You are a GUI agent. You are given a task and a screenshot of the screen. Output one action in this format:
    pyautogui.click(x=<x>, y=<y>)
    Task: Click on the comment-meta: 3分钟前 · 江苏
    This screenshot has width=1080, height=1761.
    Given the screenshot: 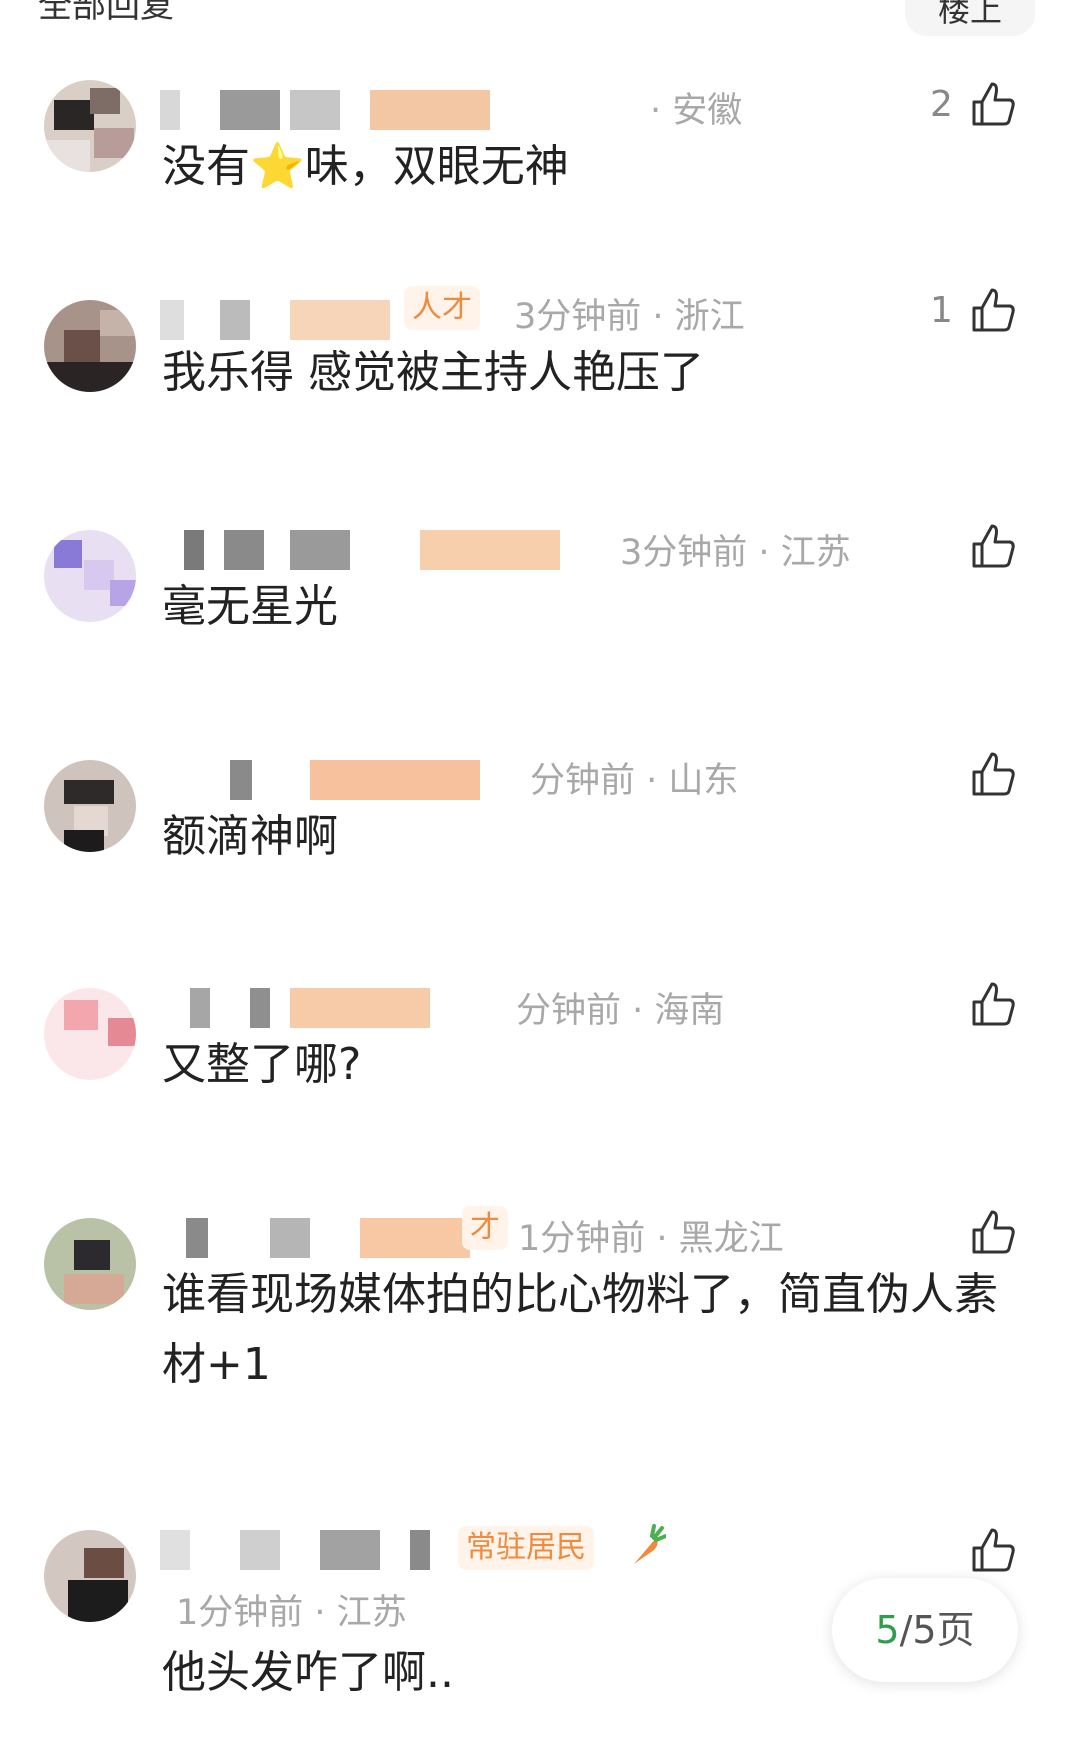 What is the action you would take?
    pyautogui.click(x=735, y=553)
    